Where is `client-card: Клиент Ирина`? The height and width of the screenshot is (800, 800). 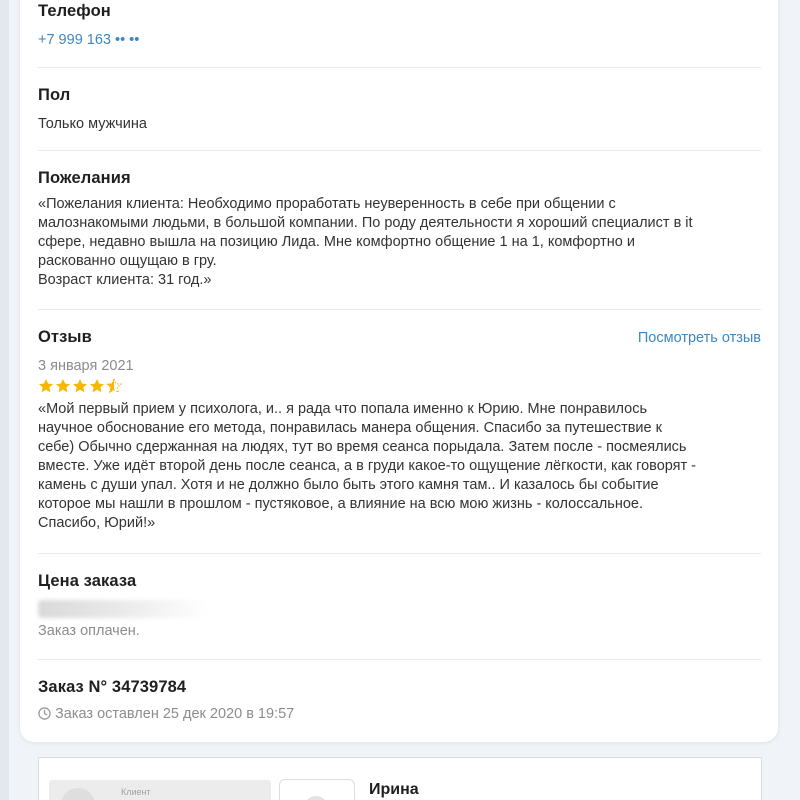 client-card: Клиент Ирина is located at coordinates (400, 778).